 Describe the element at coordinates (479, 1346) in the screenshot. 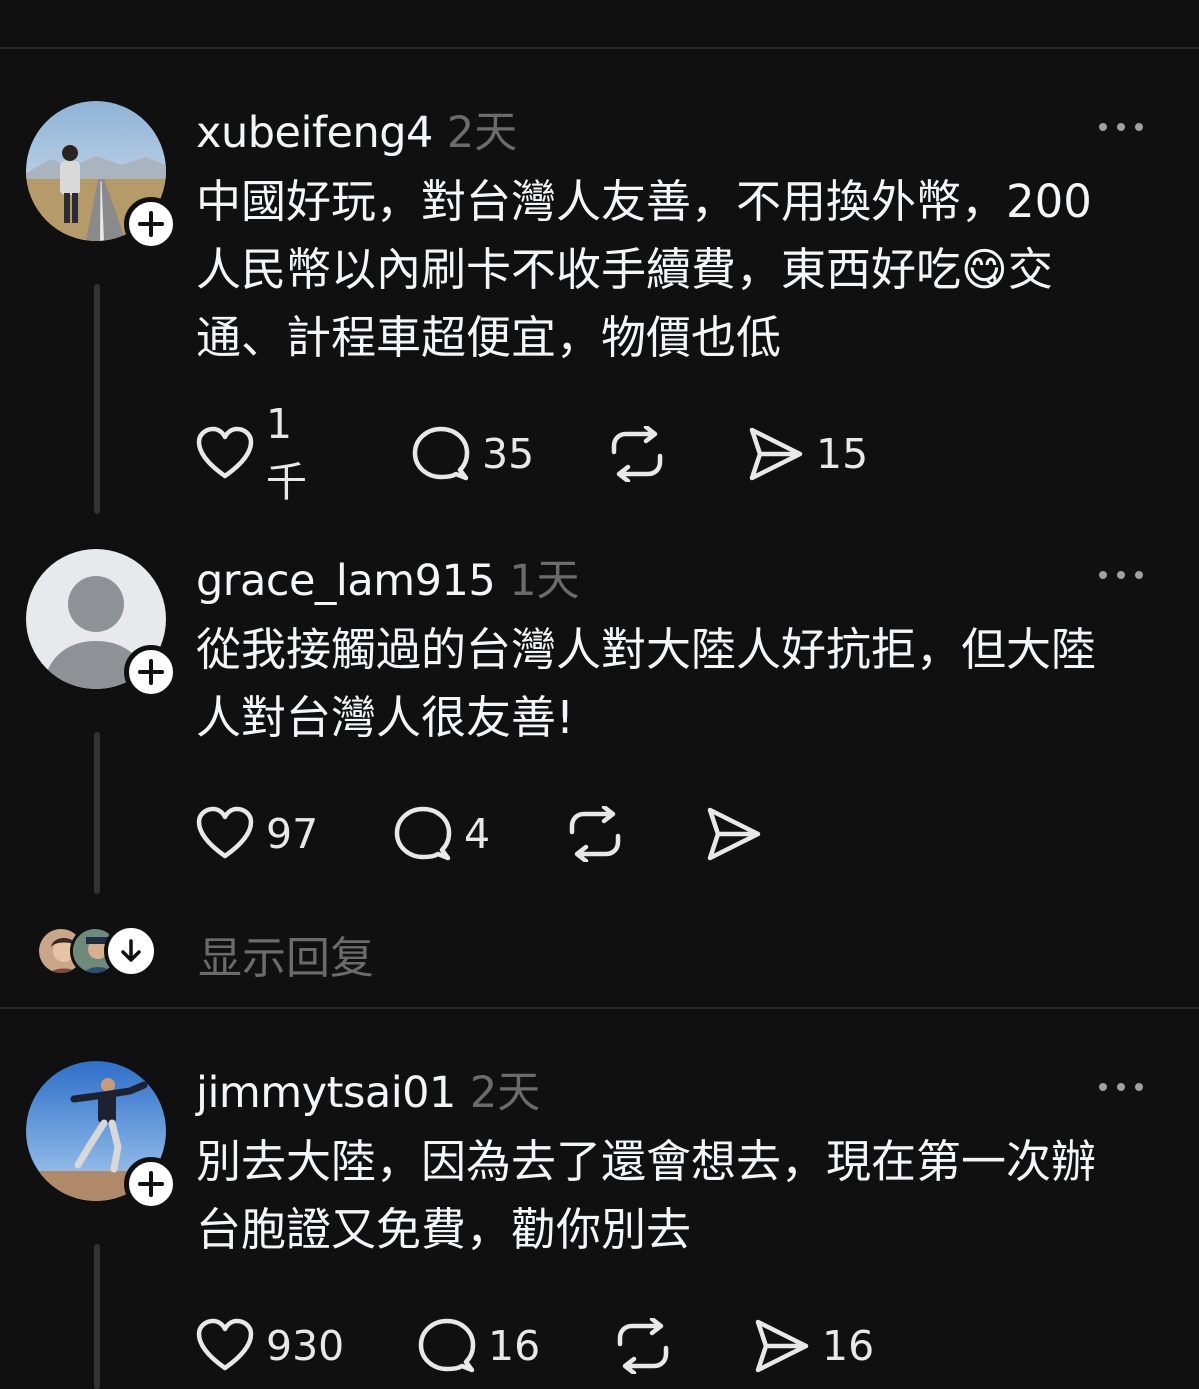

I see `comment-button: 16` at that location.